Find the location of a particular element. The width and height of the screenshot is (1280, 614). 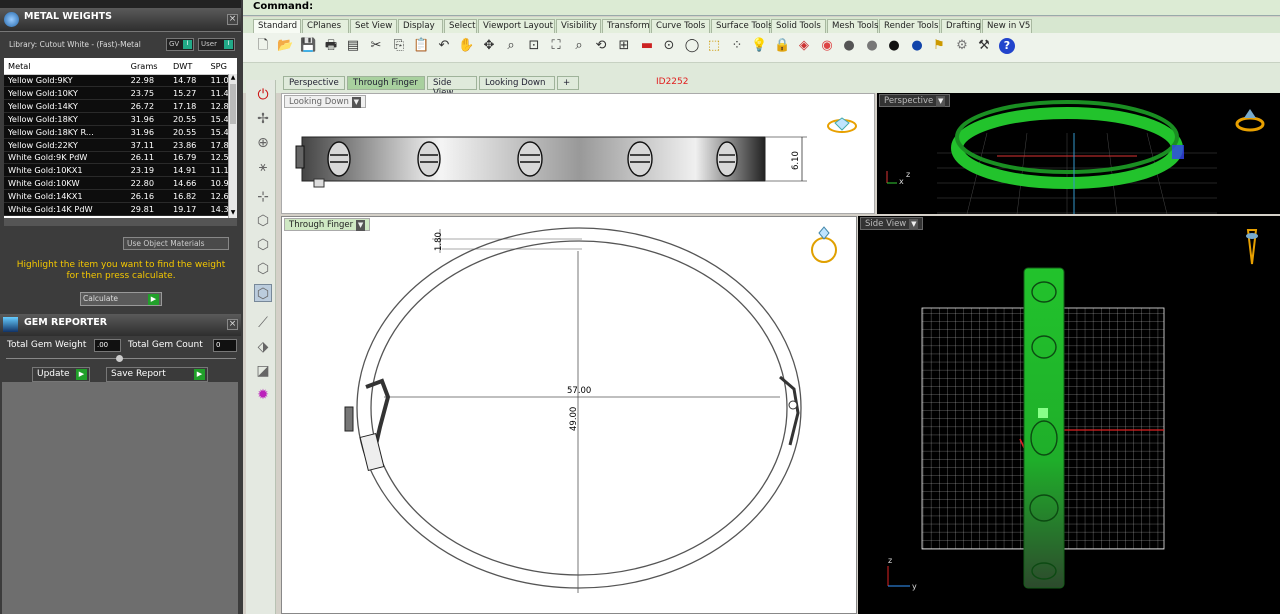

snapshot-icon: ⬗ is located at coordinates (263, 347).